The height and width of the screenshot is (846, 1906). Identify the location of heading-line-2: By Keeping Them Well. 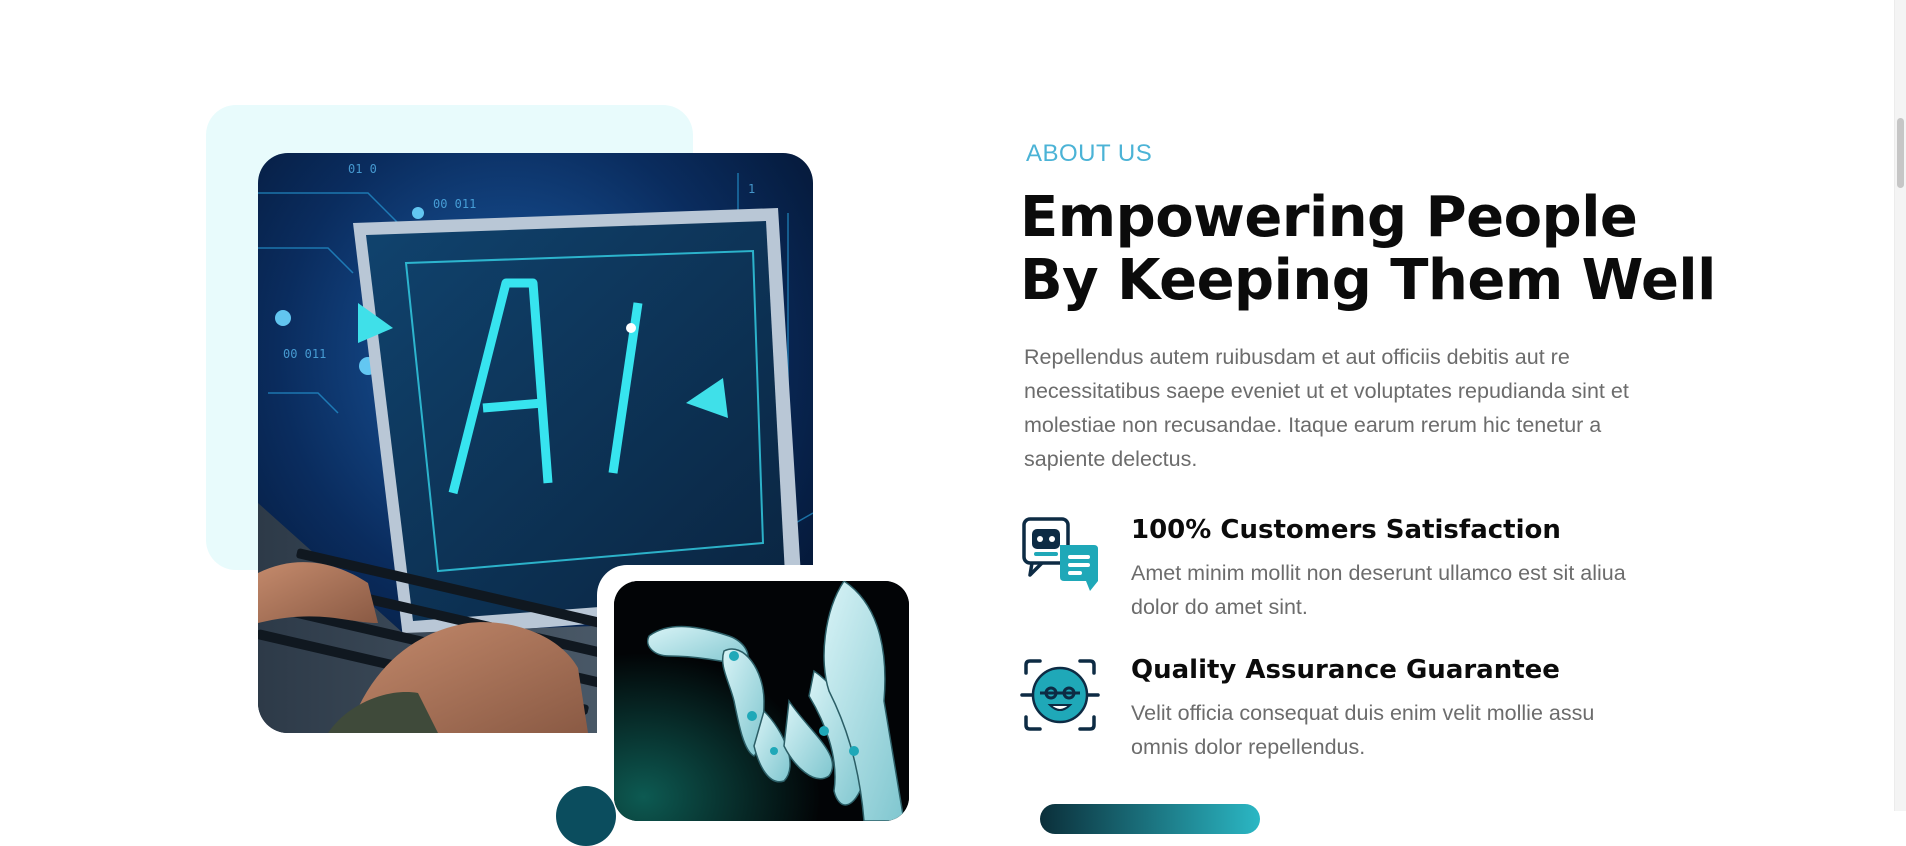
(1368, 280).